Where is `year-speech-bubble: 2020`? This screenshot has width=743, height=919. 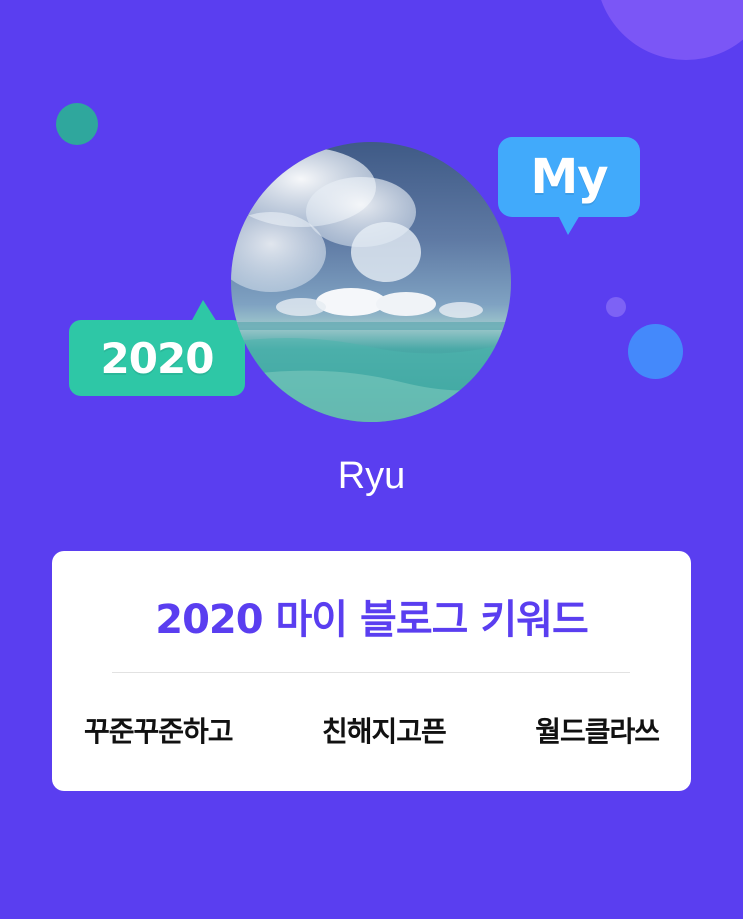
year-speech-bubble: 2020 is located at coordinates (157, 348).